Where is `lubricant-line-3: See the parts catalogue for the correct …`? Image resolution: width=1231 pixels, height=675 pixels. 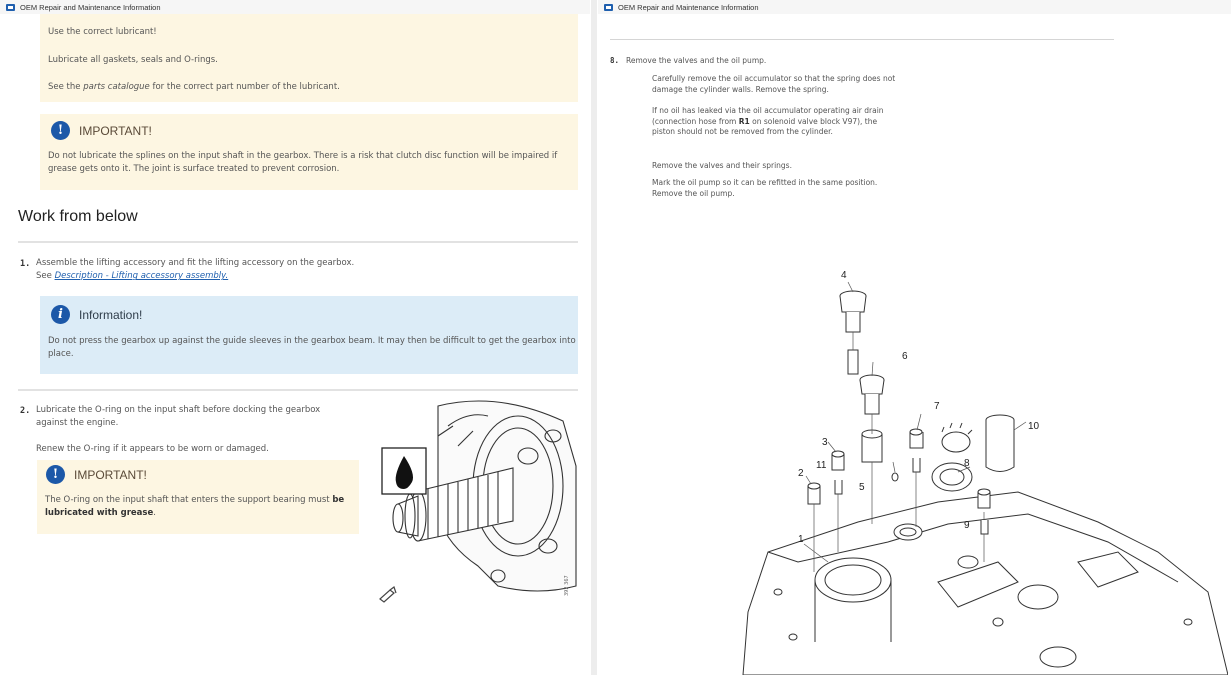
lubricant-line-3: See the parts catalogue for the correct … is located at coordinates (194, 87).